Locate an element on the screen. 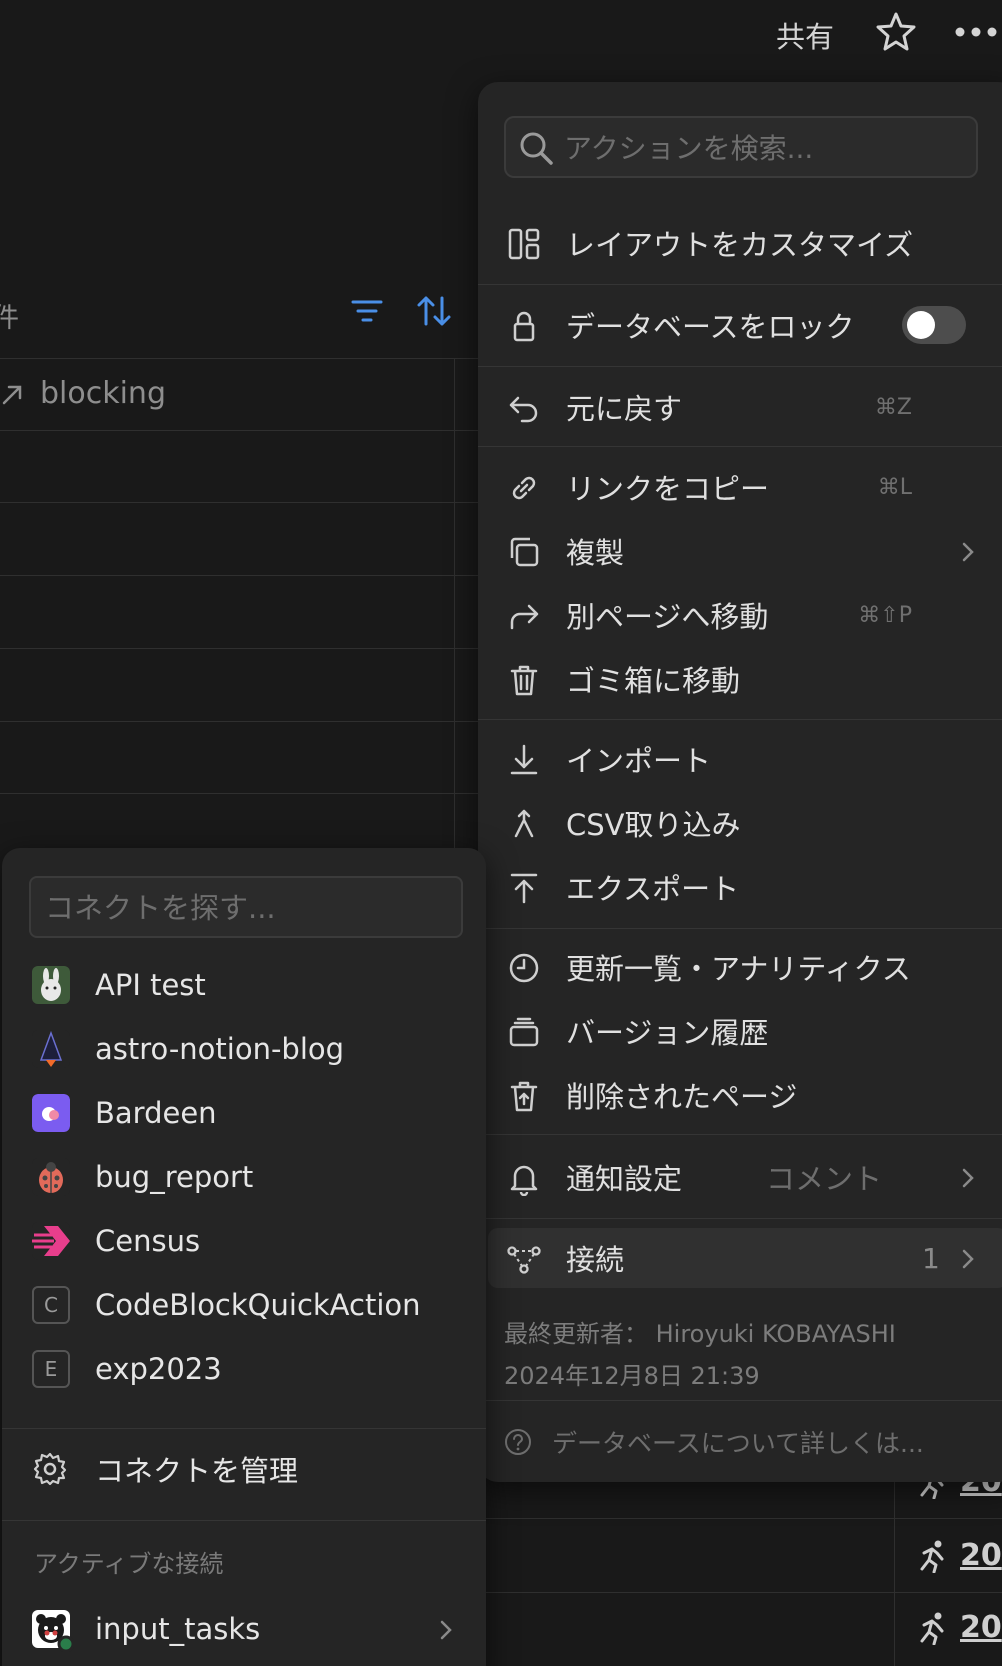  integration-item: Census is located at coordinates (244, 1241).